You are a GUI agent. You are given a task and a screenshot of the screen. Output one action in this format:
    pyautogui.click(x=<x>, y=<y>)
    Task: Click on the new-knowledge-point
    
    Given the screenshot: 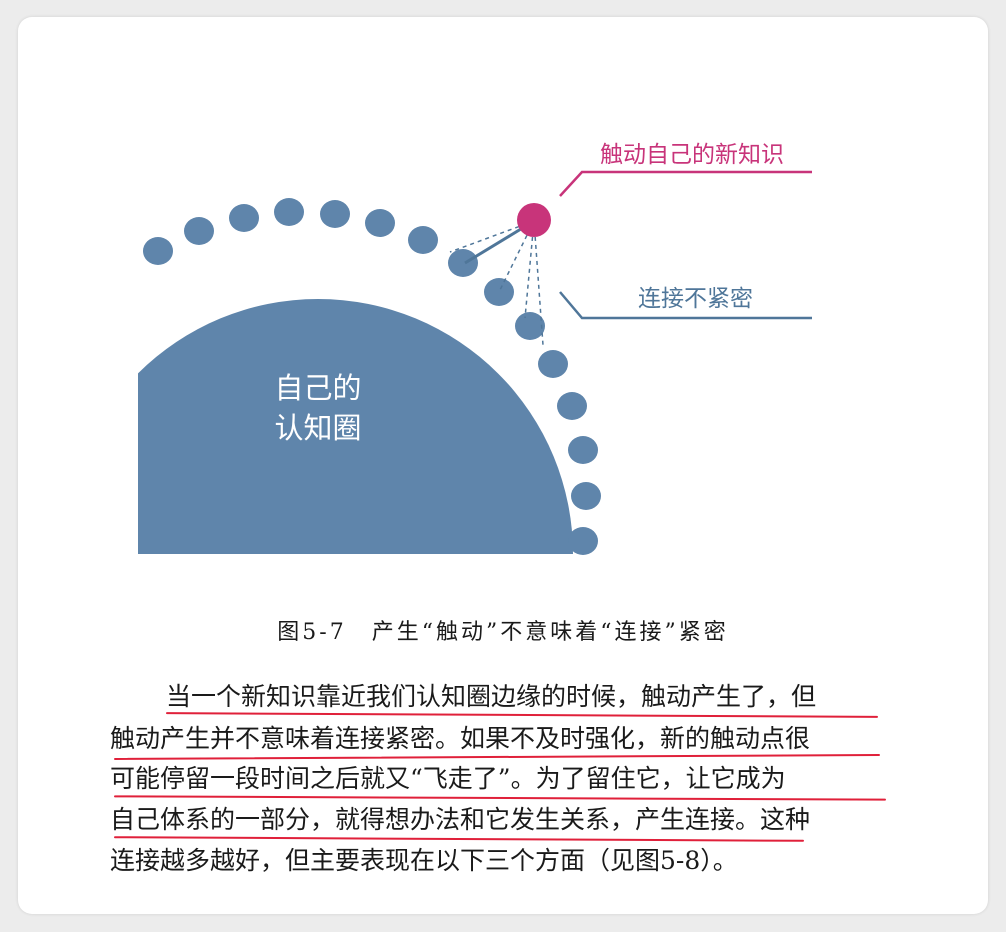 What is the action you would take?
    pyautogui.click(x=534, y=220)
    